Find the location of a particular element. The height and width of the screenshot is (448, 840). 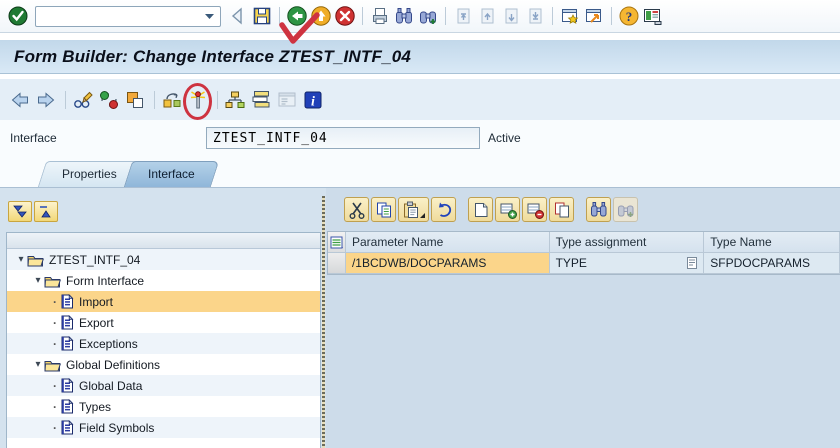

expand-all-button is located at coordinates (20, 211).